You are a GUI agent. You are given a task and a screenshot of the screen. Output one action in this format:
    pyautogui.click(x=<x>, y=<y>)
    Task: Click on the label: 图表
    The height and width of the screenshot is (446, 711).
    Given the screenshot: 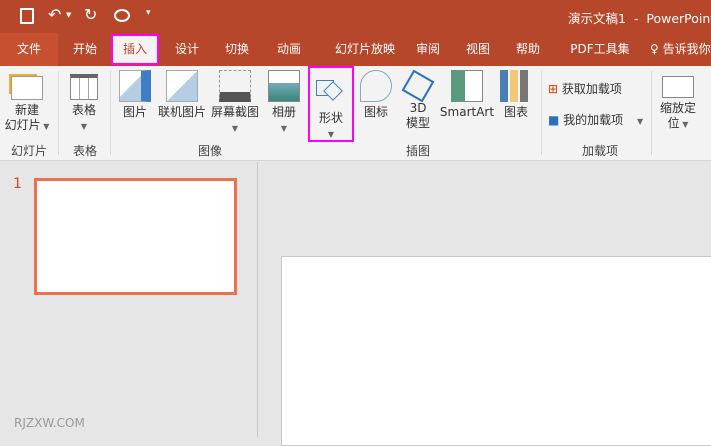 What is the action you would take?
    pyautogui.click(x=515, y=112)
    